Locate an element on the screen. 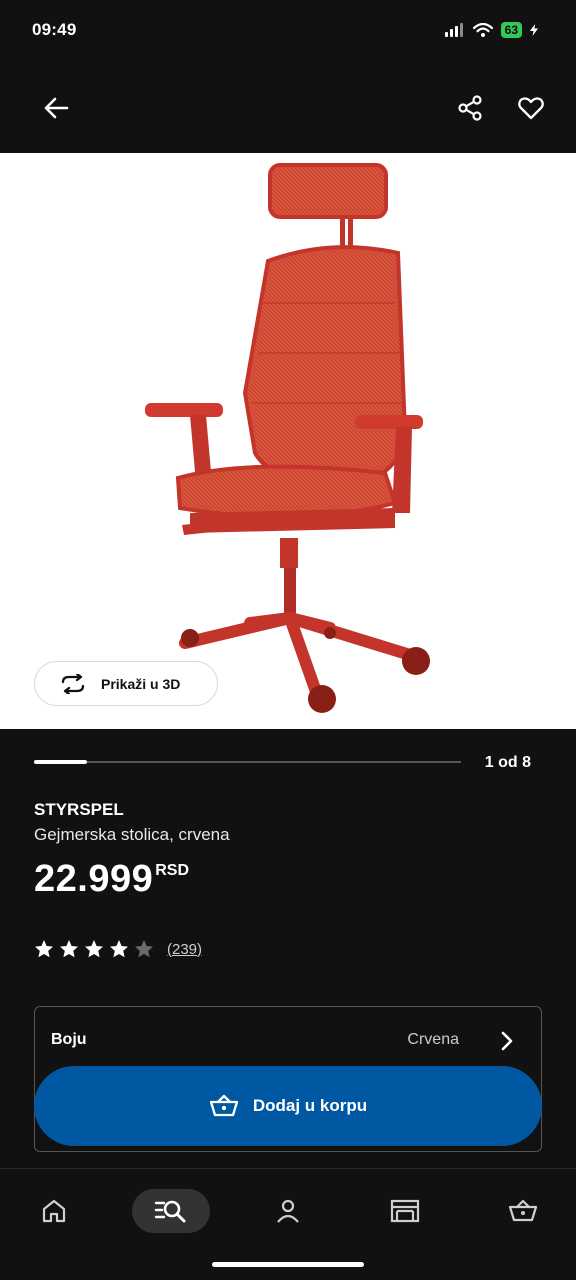 The width and height of the screenshot is (576, 1280). basket-icon is located at coordinates (224, 1105).